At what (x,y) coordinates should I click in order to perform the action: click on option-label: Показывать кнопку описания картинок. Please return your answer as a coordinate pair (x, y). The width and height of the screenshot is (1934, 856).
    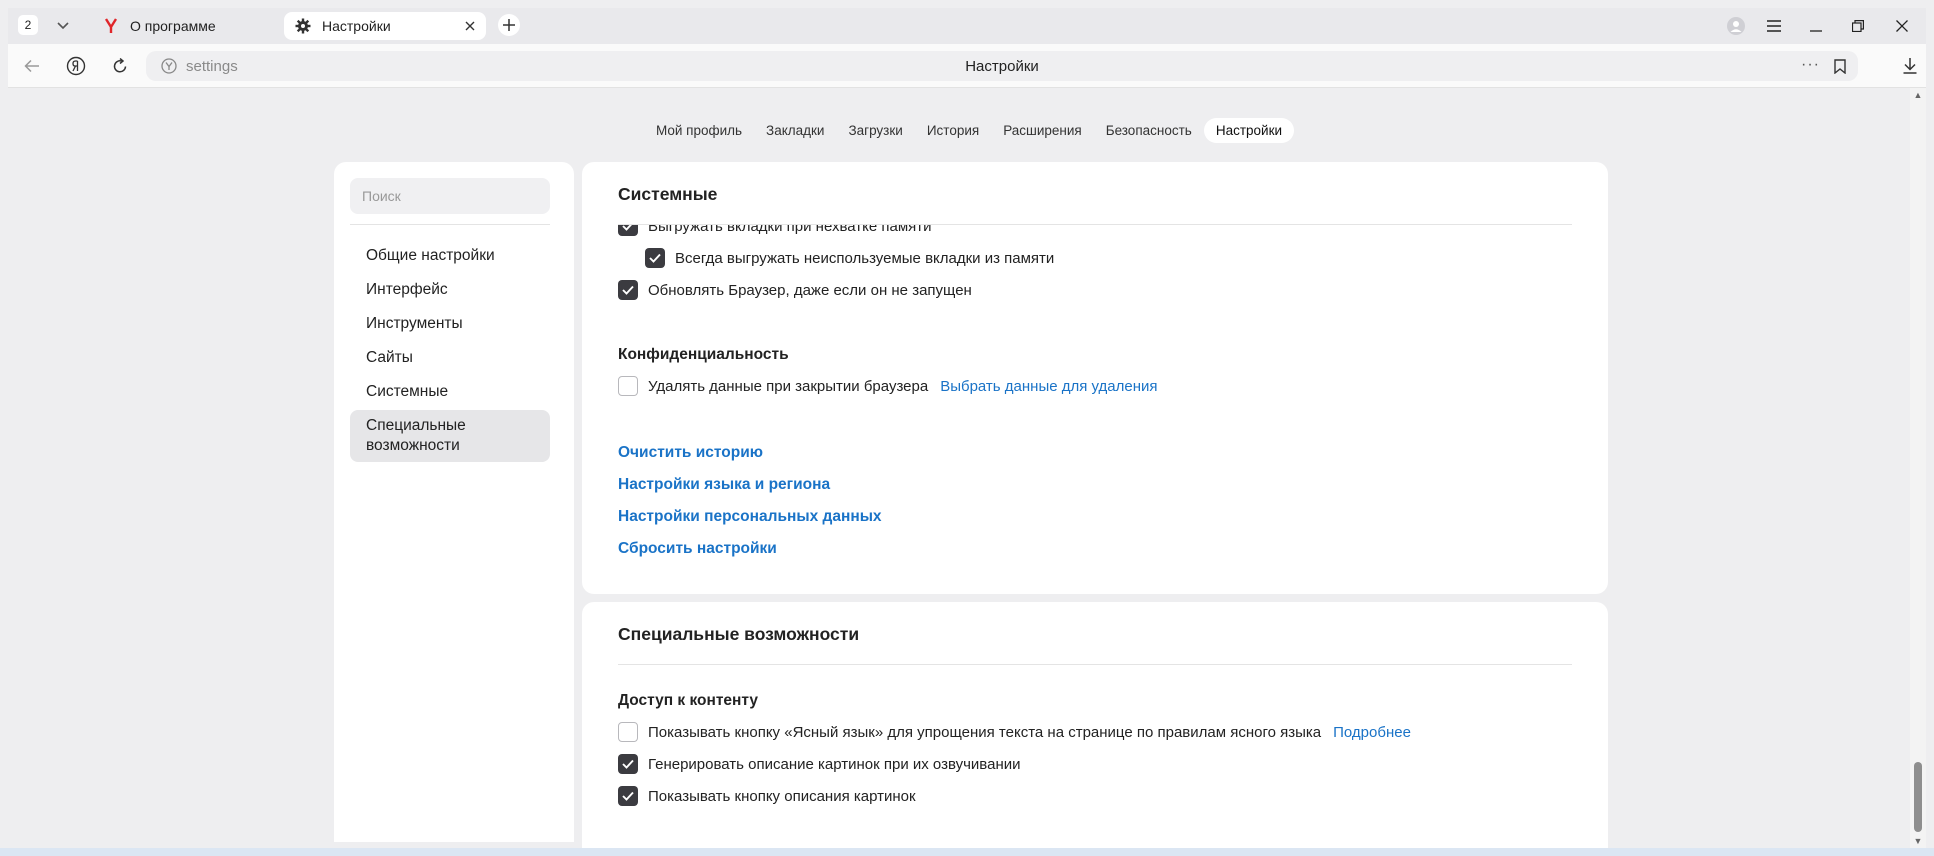
    Looking at the image, I should click on (782, 796).